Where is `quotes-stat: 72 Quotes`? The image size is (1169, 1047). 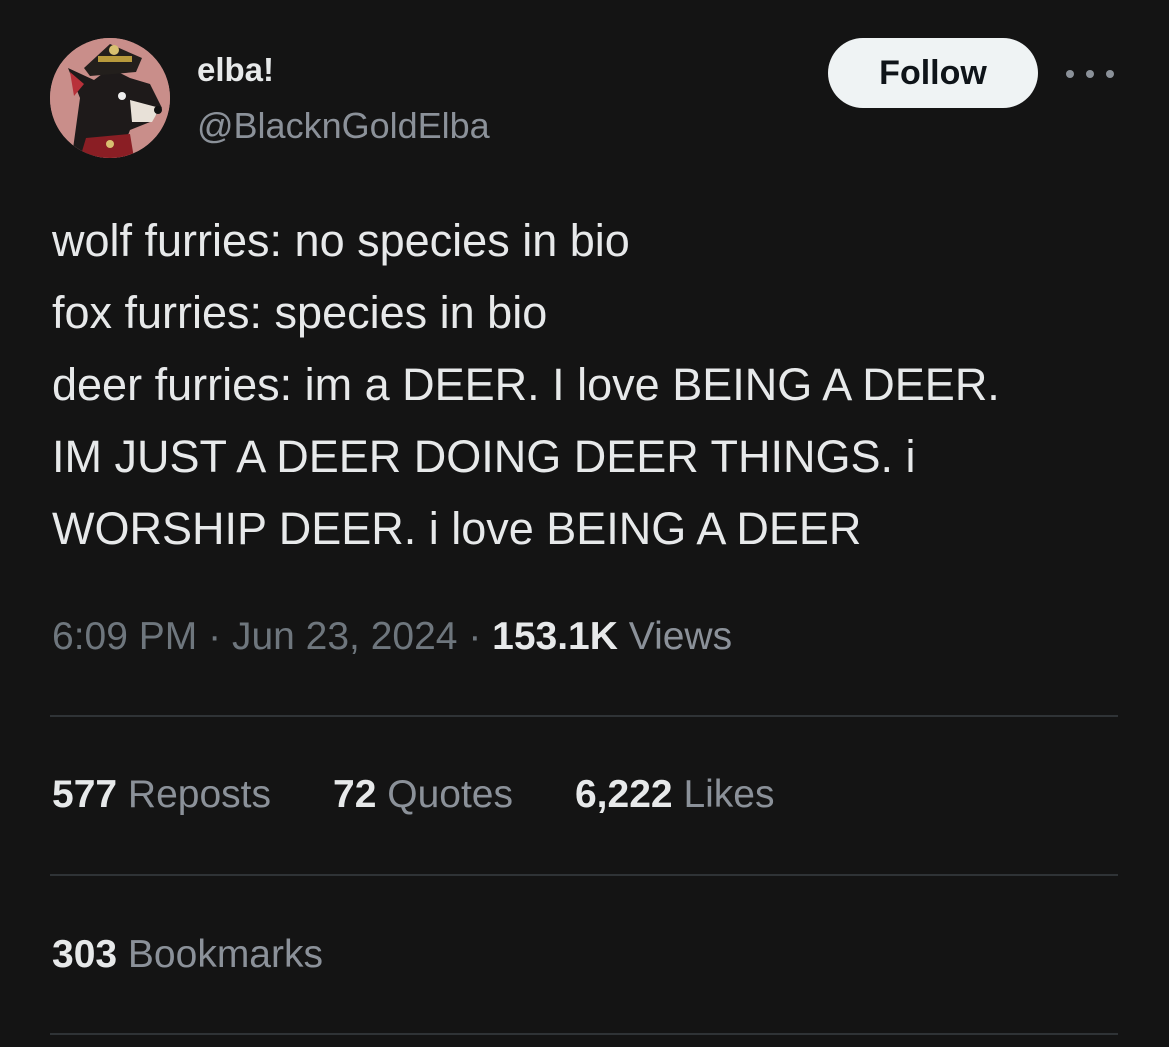
quotes-stat: 72 Quotes is located at coordinates (423, 795).